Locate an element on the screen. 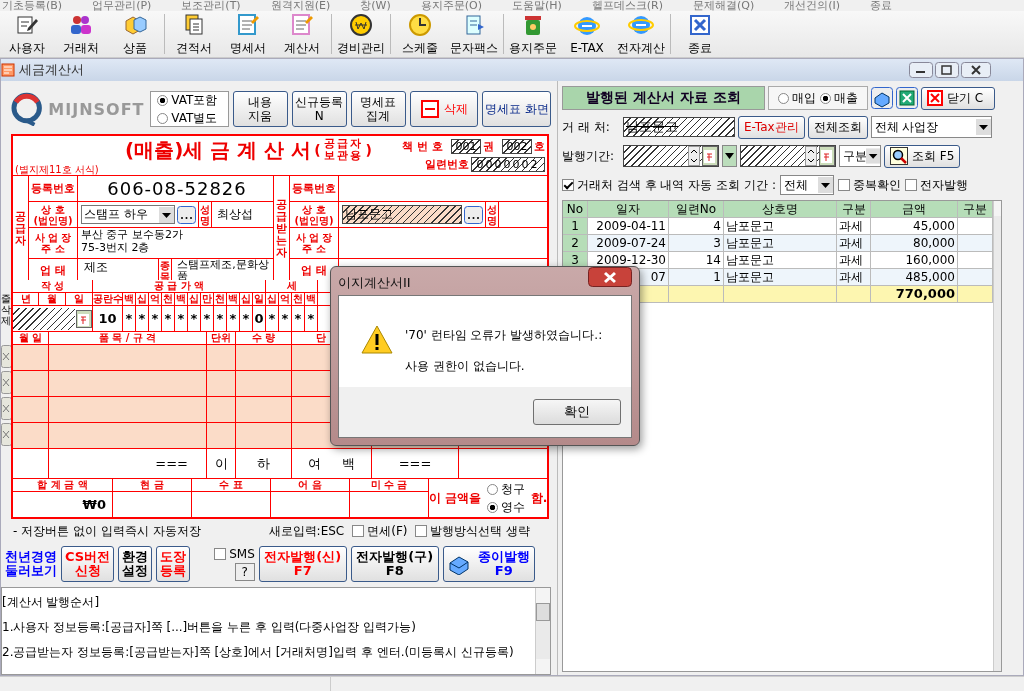 Image resolution: width=1024 pixels, height=691 pixels. calendar-icon is located at coordinates (84, 318).